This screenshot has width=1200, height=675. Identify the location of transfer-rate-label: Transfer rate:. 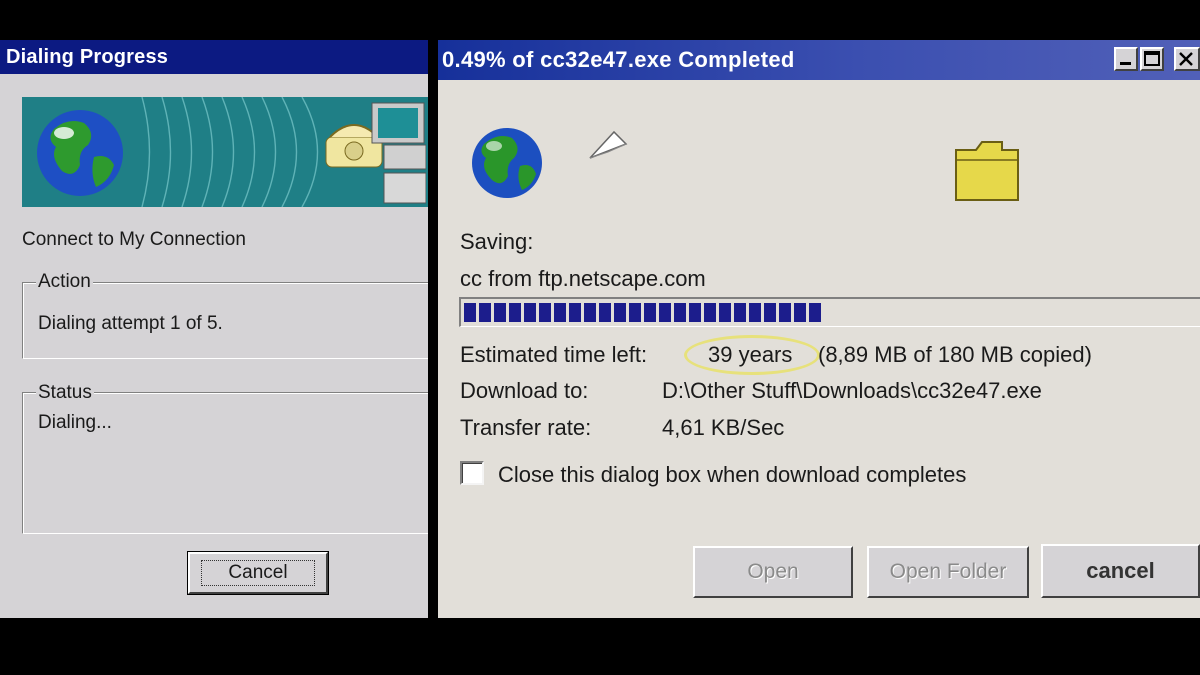
(526, 427).